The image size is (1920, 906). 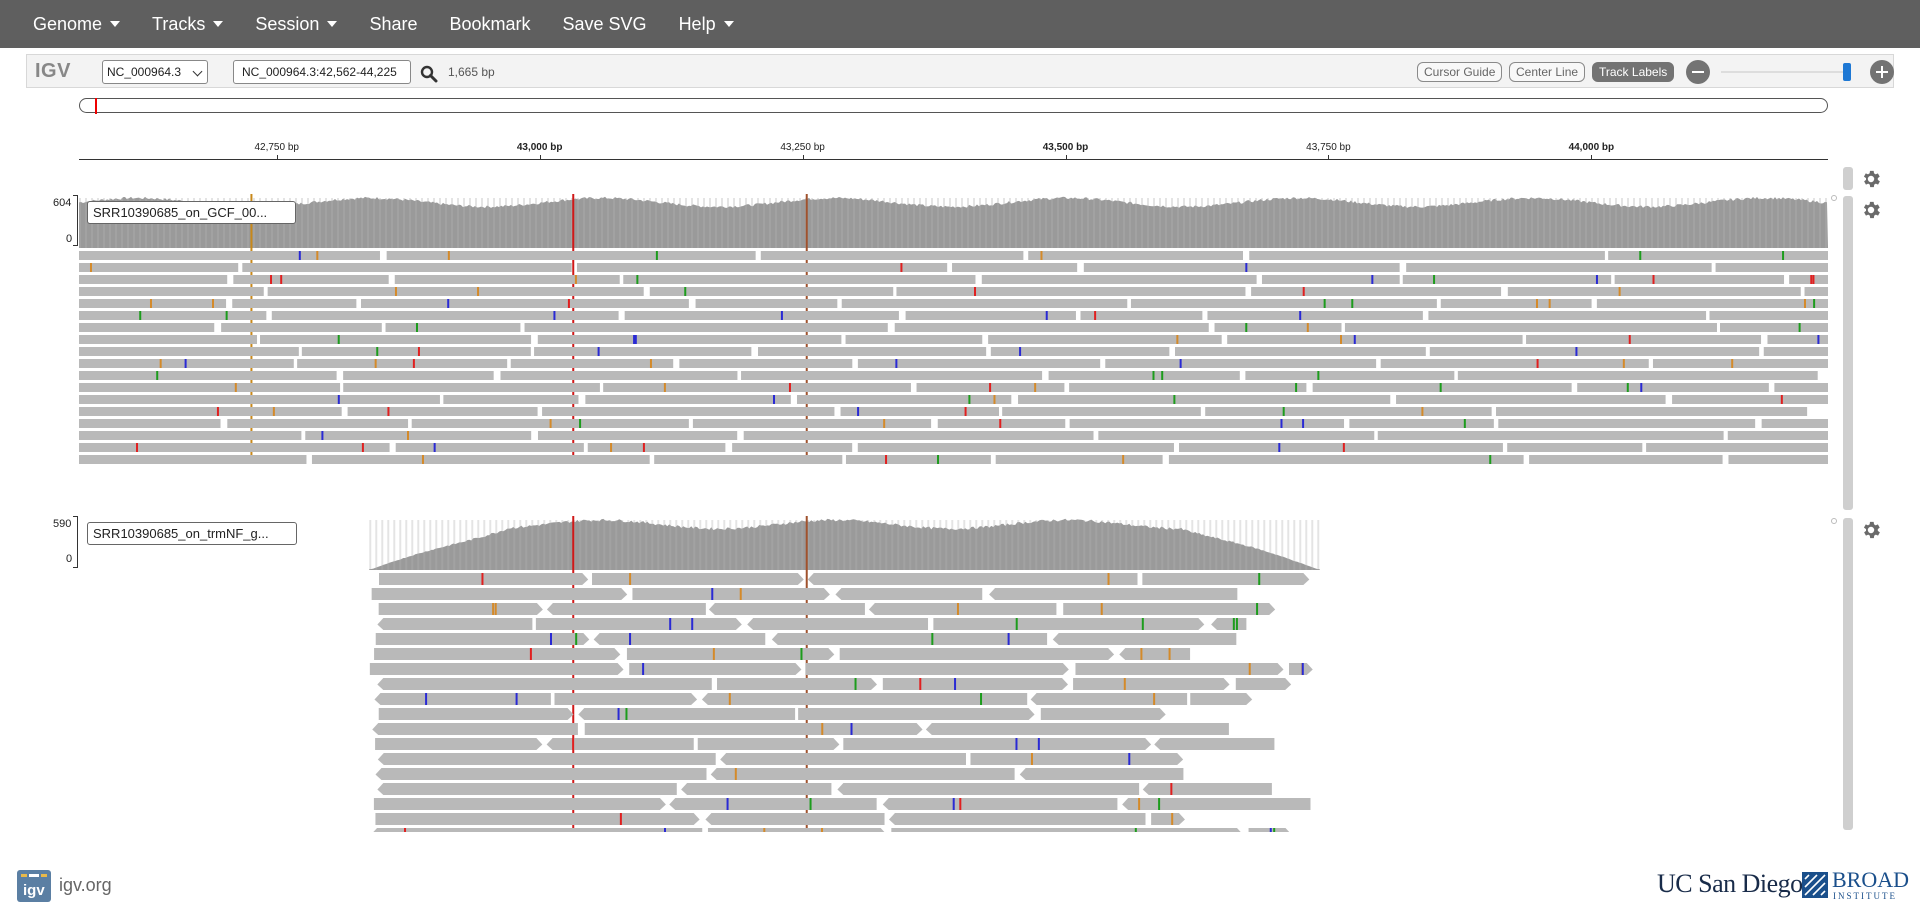 I want to click on menu-bookmark-label: Bookmark, so click(x=490, y=23).